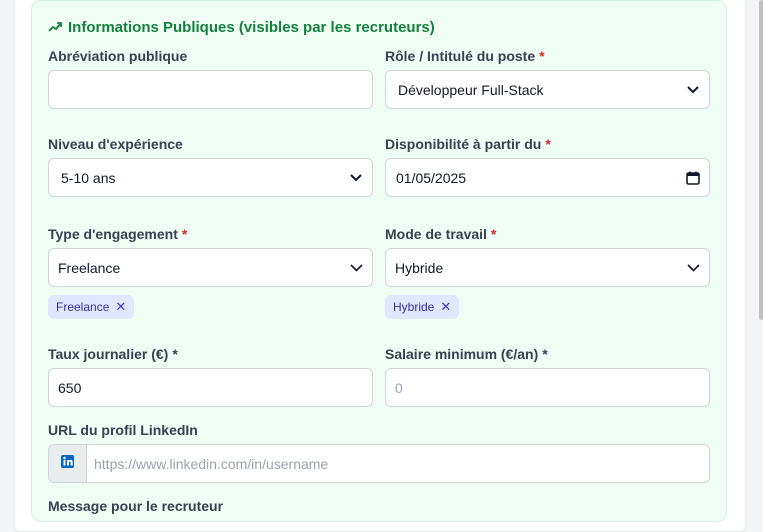 This screenshot has height=532, width=763. I want to click on min-salary-input: 0, so click(547, 387).